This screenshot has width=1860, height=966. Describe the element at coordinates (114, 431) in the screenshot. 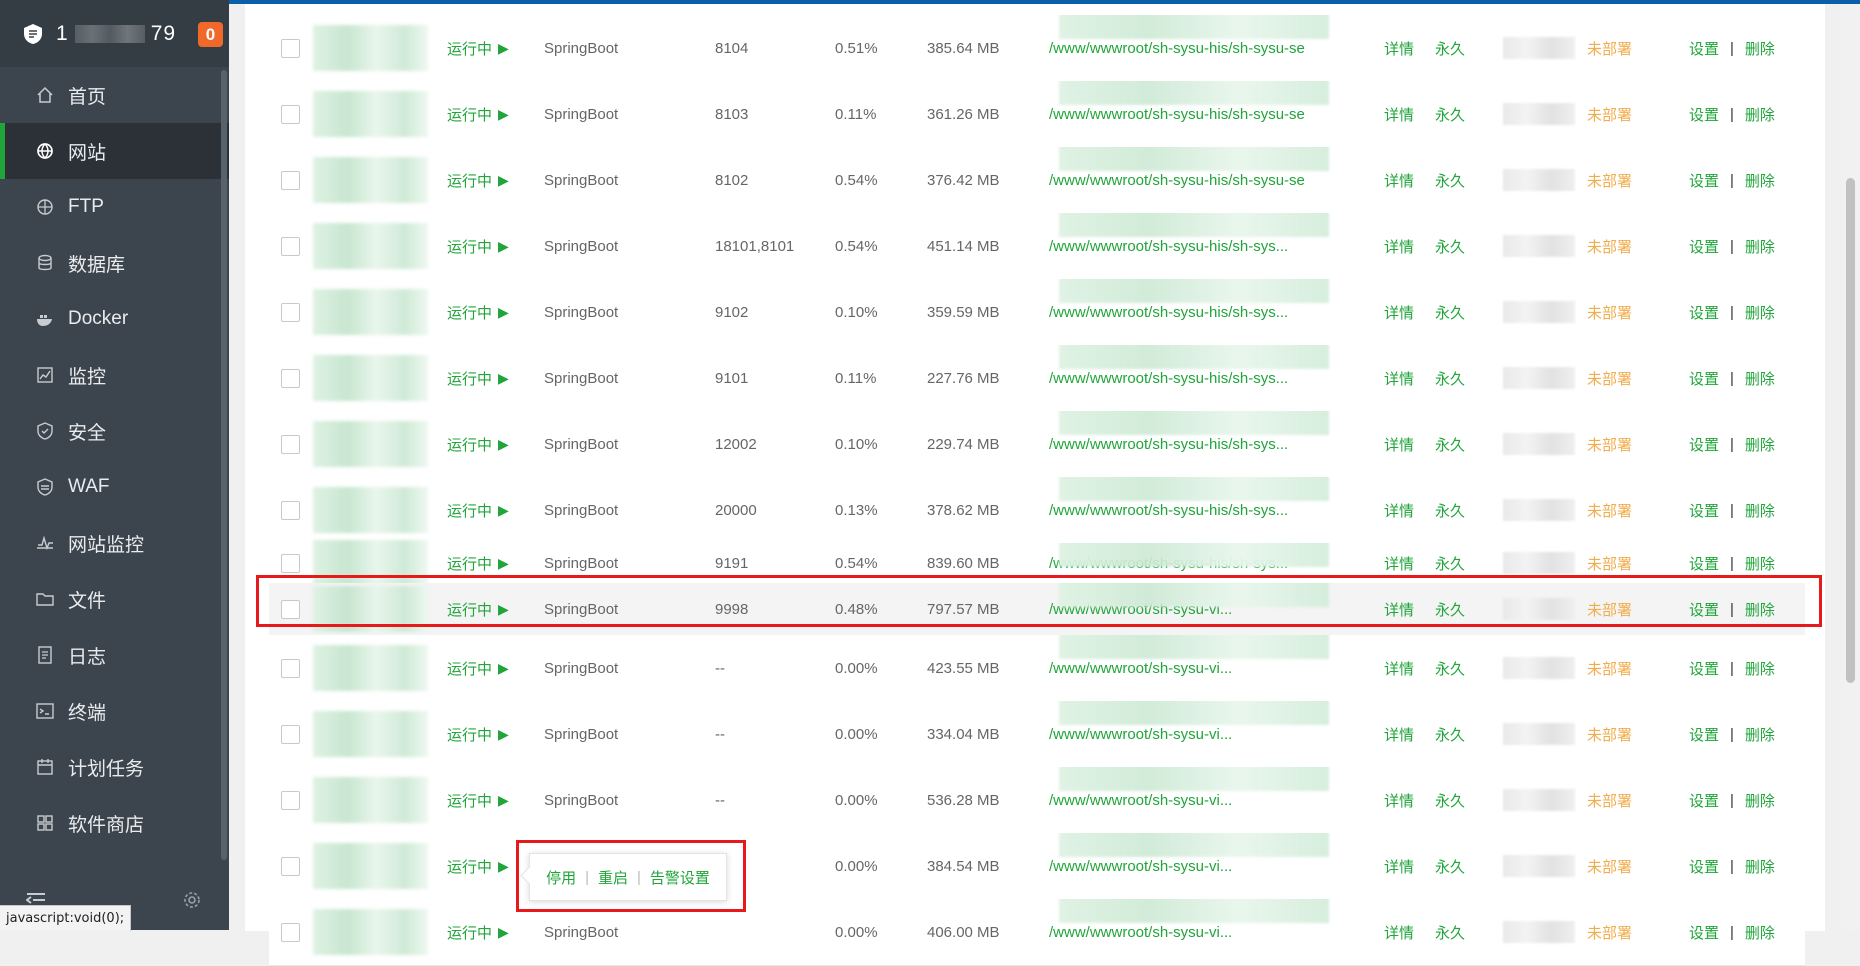

I see `sidebar-item-6: 安全` at that location.